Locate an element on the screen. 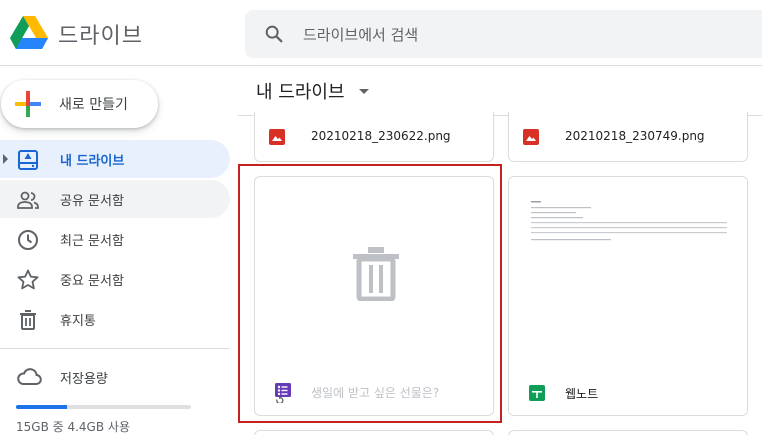  drive-logo-icon is located at coordinates (29, 33).